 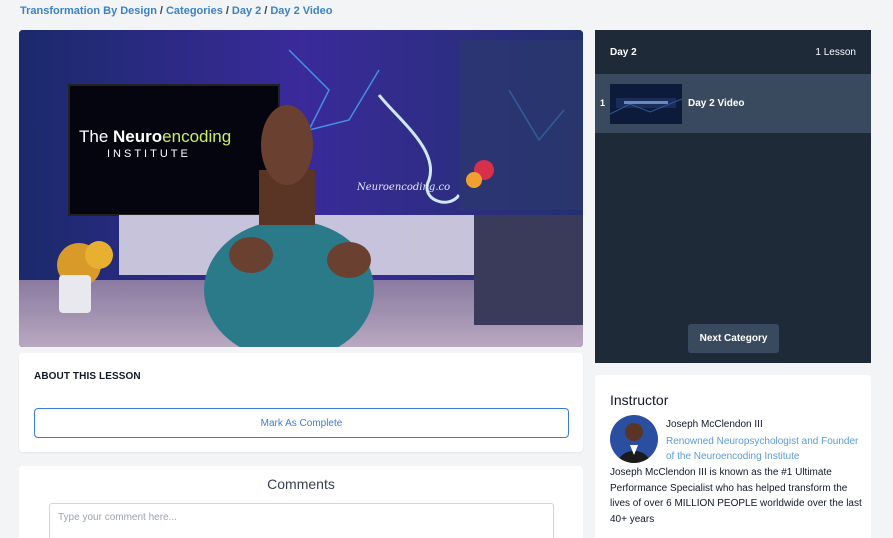 What do you see at coordinates (196, 136) in the screenshot?
I see `sign-text-encoding: encoding` at bounding box center [196, 136].